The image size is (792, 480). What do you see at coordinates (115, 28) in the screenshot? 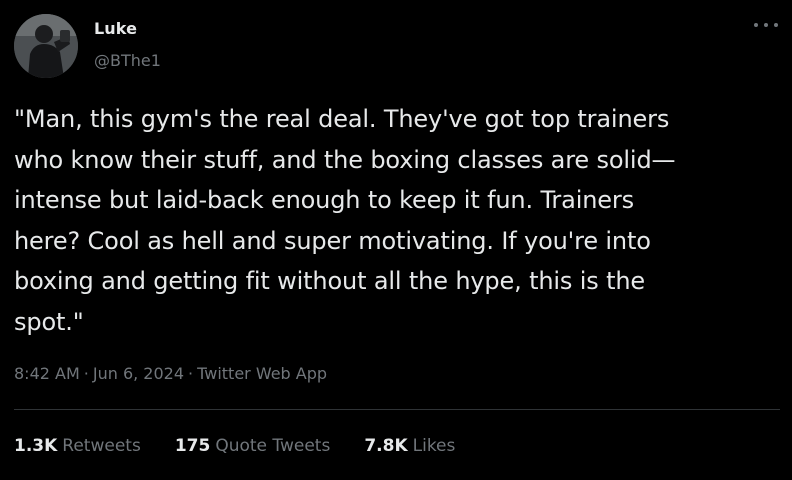
I see `author-display-name: Luke` at bounding box center [115, 28].